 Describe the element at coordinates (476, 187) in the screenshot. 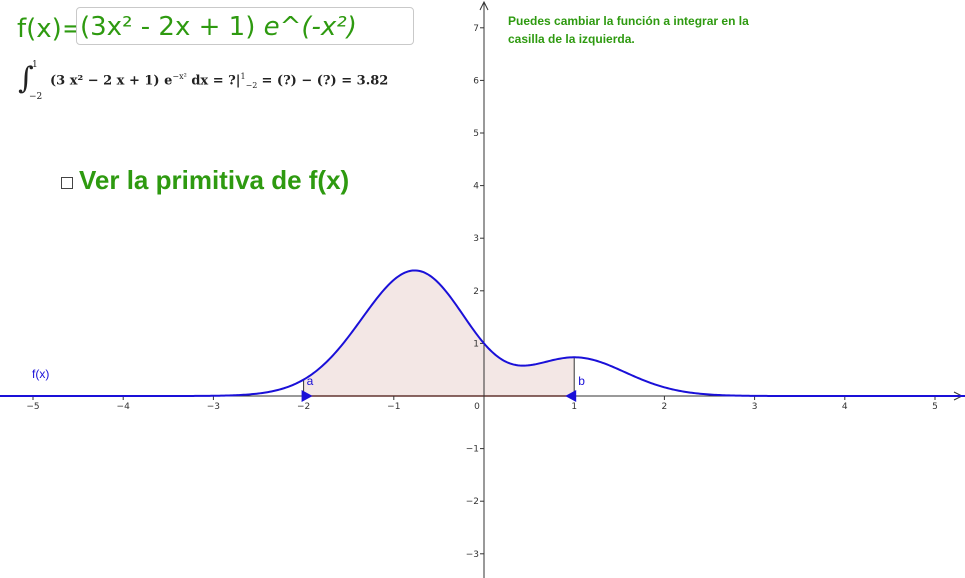

I see `y-tick-label: 4` at that location.